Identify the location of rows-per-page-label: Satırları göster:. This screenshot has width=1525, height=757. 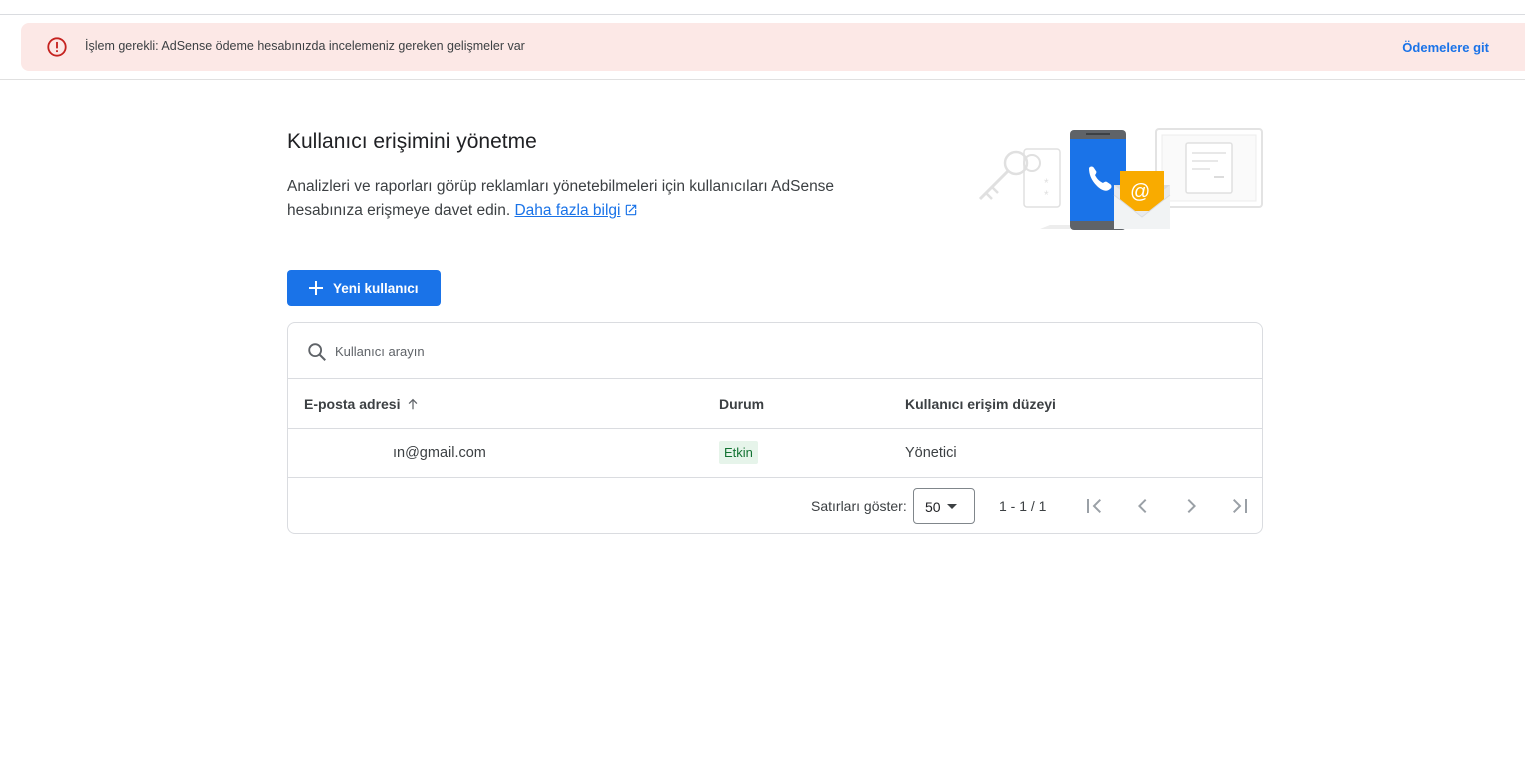
(859, 506).